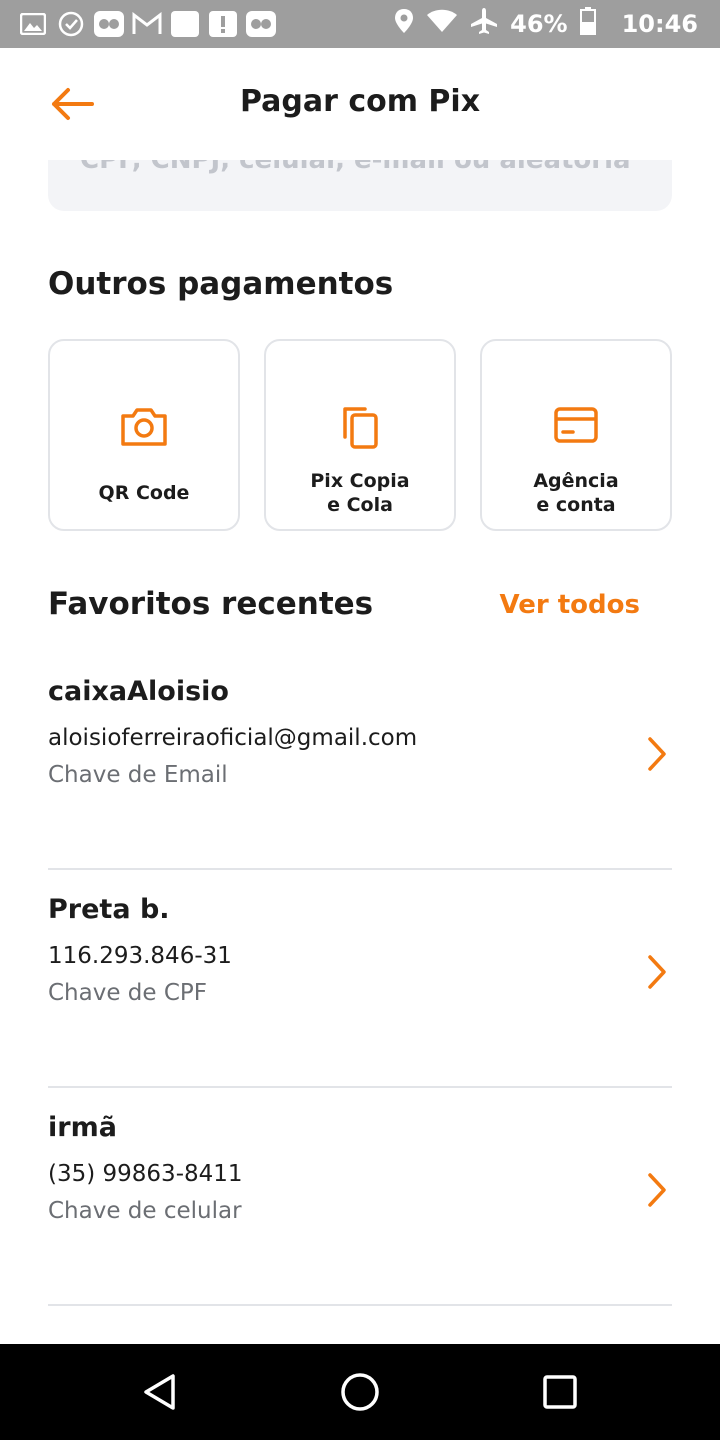 This screenshot has width=720, height=1440. Describe the element at coordinates (360, 979) in the screenshot. I see `favorite-item: Preta b. 116.293.846-31 Chave de CPF` at that location.